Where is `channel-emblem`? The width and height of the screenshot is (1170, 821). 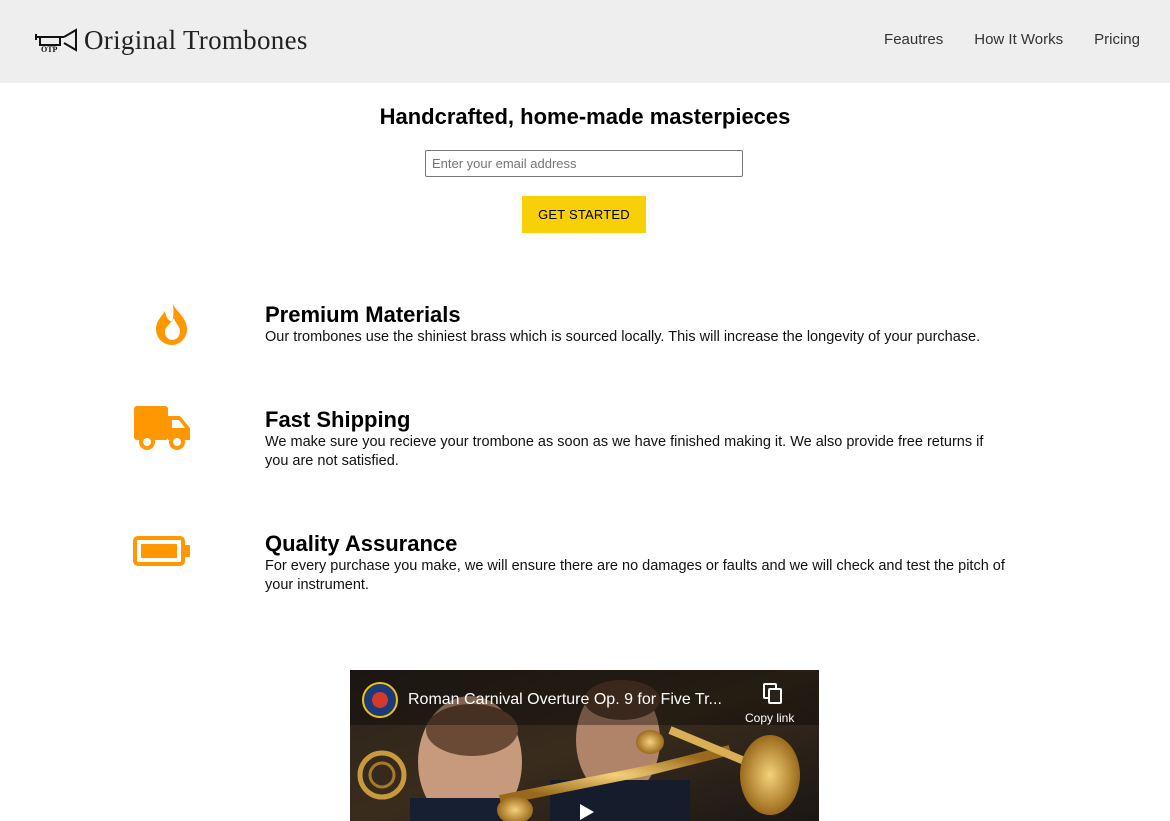 channel-emblem is located at coordinates (380, 700).